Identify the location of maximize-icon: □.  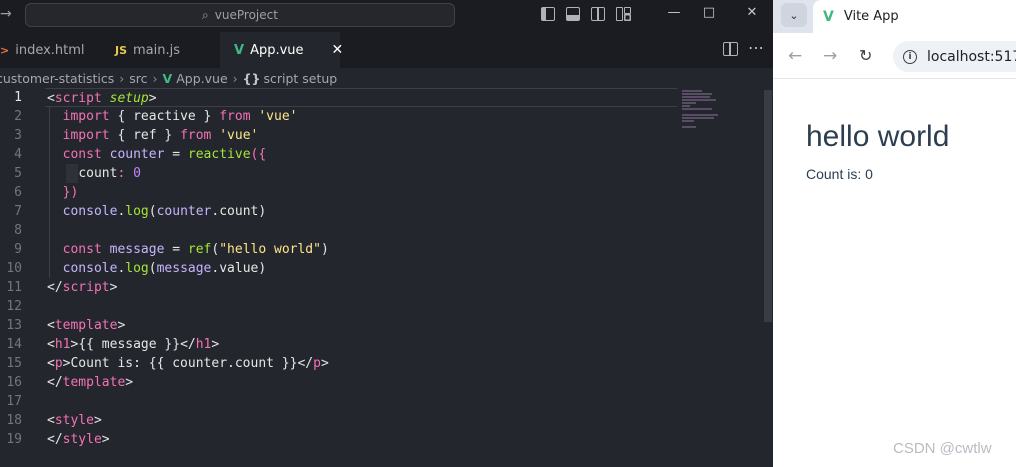
(709, 12).